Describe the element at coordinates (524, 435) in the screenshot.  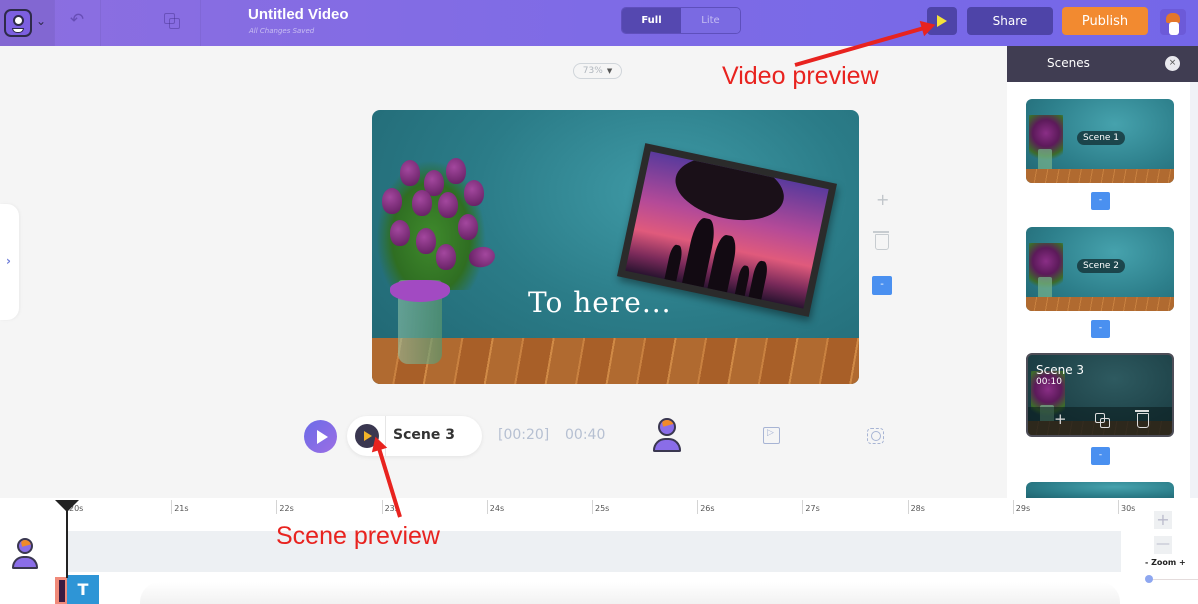
I see `current-time: [00:20]` at that location.